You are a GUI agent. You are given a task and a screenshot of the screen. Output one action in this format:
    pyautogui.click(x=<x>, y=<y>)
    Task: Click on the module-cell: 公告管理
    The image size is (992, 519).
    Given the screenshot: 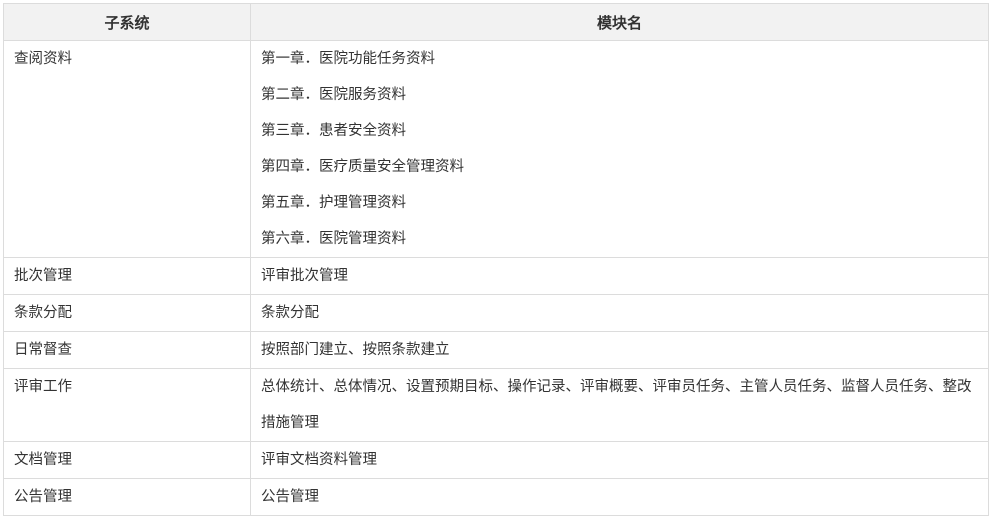 What is the action you would take?
    pyautogui.click(x=619, y=497)
    